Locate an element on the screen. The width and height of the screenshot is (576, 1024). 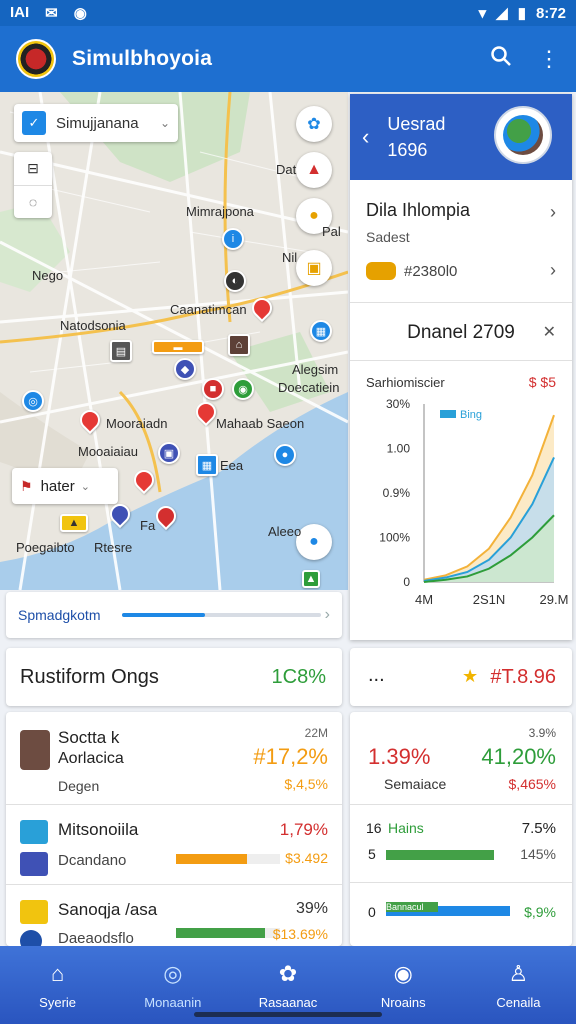
list-item-subvalue: $3.492 is located at coordinates (306, 858).